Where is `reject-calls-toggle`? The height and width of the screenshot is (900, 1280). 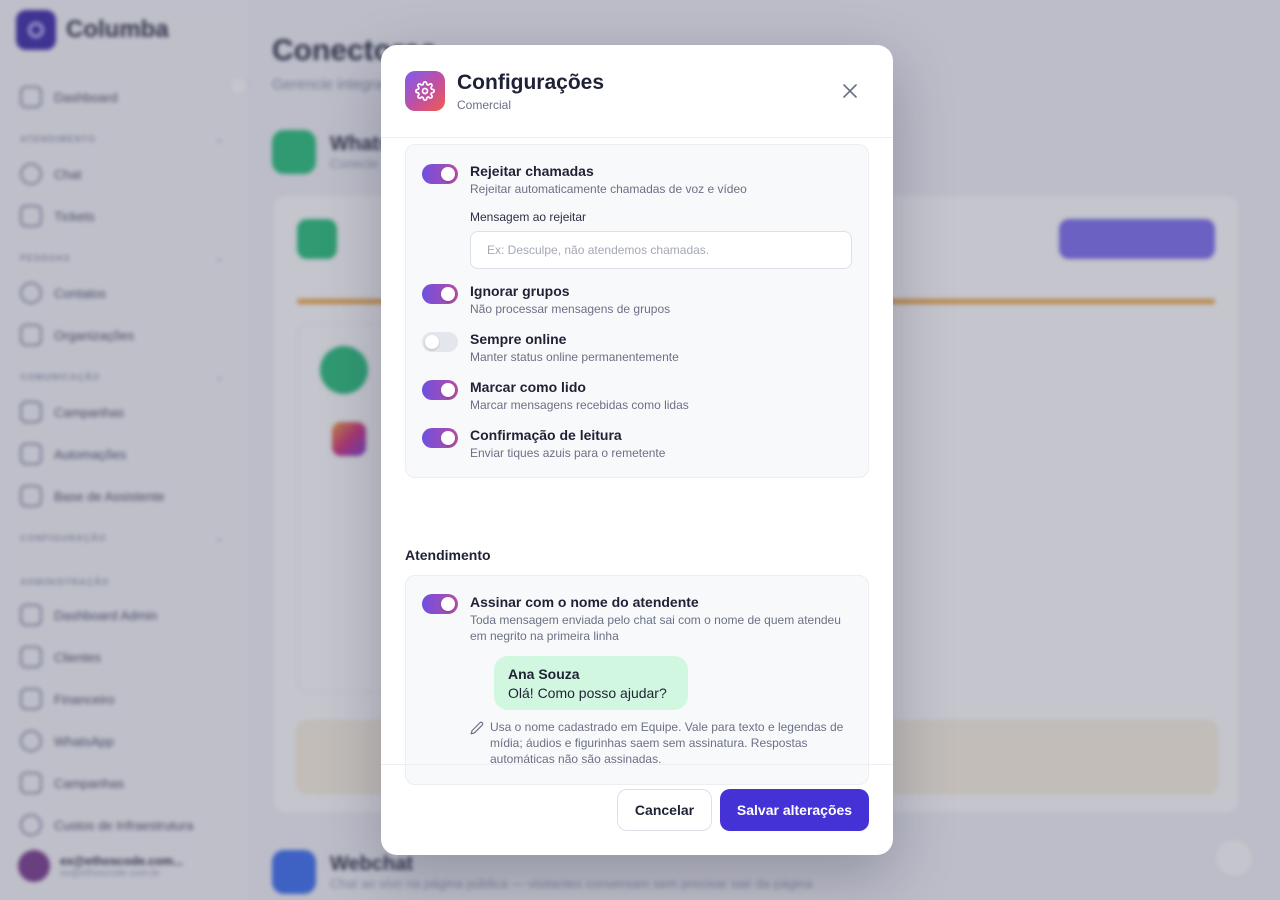
reject-calls-toggle is located at coordinates (440, 174).